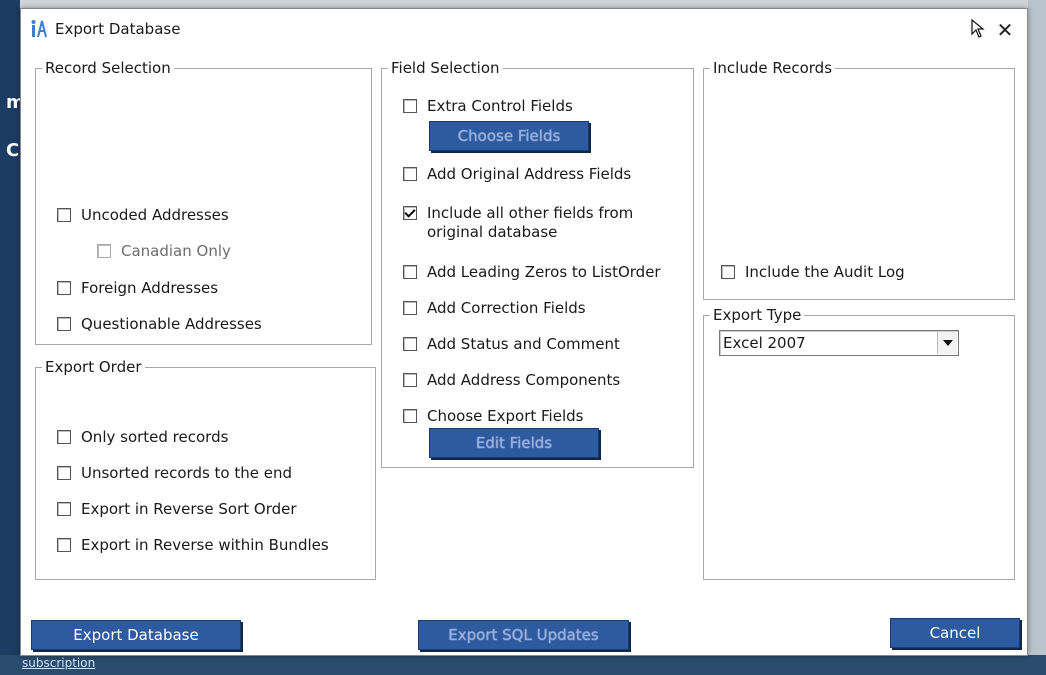 This screenshot has height=675, width=1046. Describe the element at coordinates (136, 635) in the screenshot. I see `export-database-button: Export Database` at that location.